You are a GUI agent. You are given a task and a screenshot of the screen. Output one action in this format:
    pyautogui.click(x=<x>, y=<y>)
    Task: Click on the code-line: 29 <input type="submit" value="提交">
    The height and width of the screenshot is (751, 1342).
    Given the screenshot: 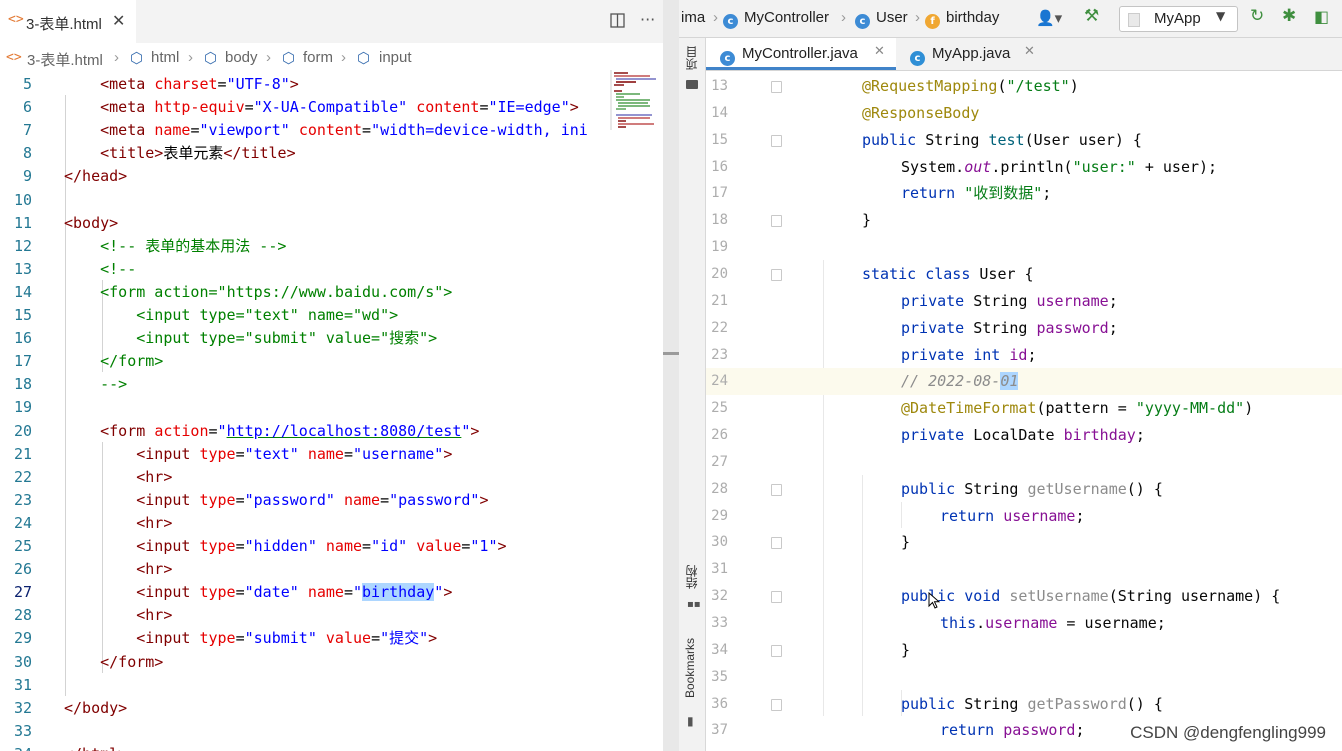 What is the action you would take?
    pyautogui.click(x=305, y=638)
    